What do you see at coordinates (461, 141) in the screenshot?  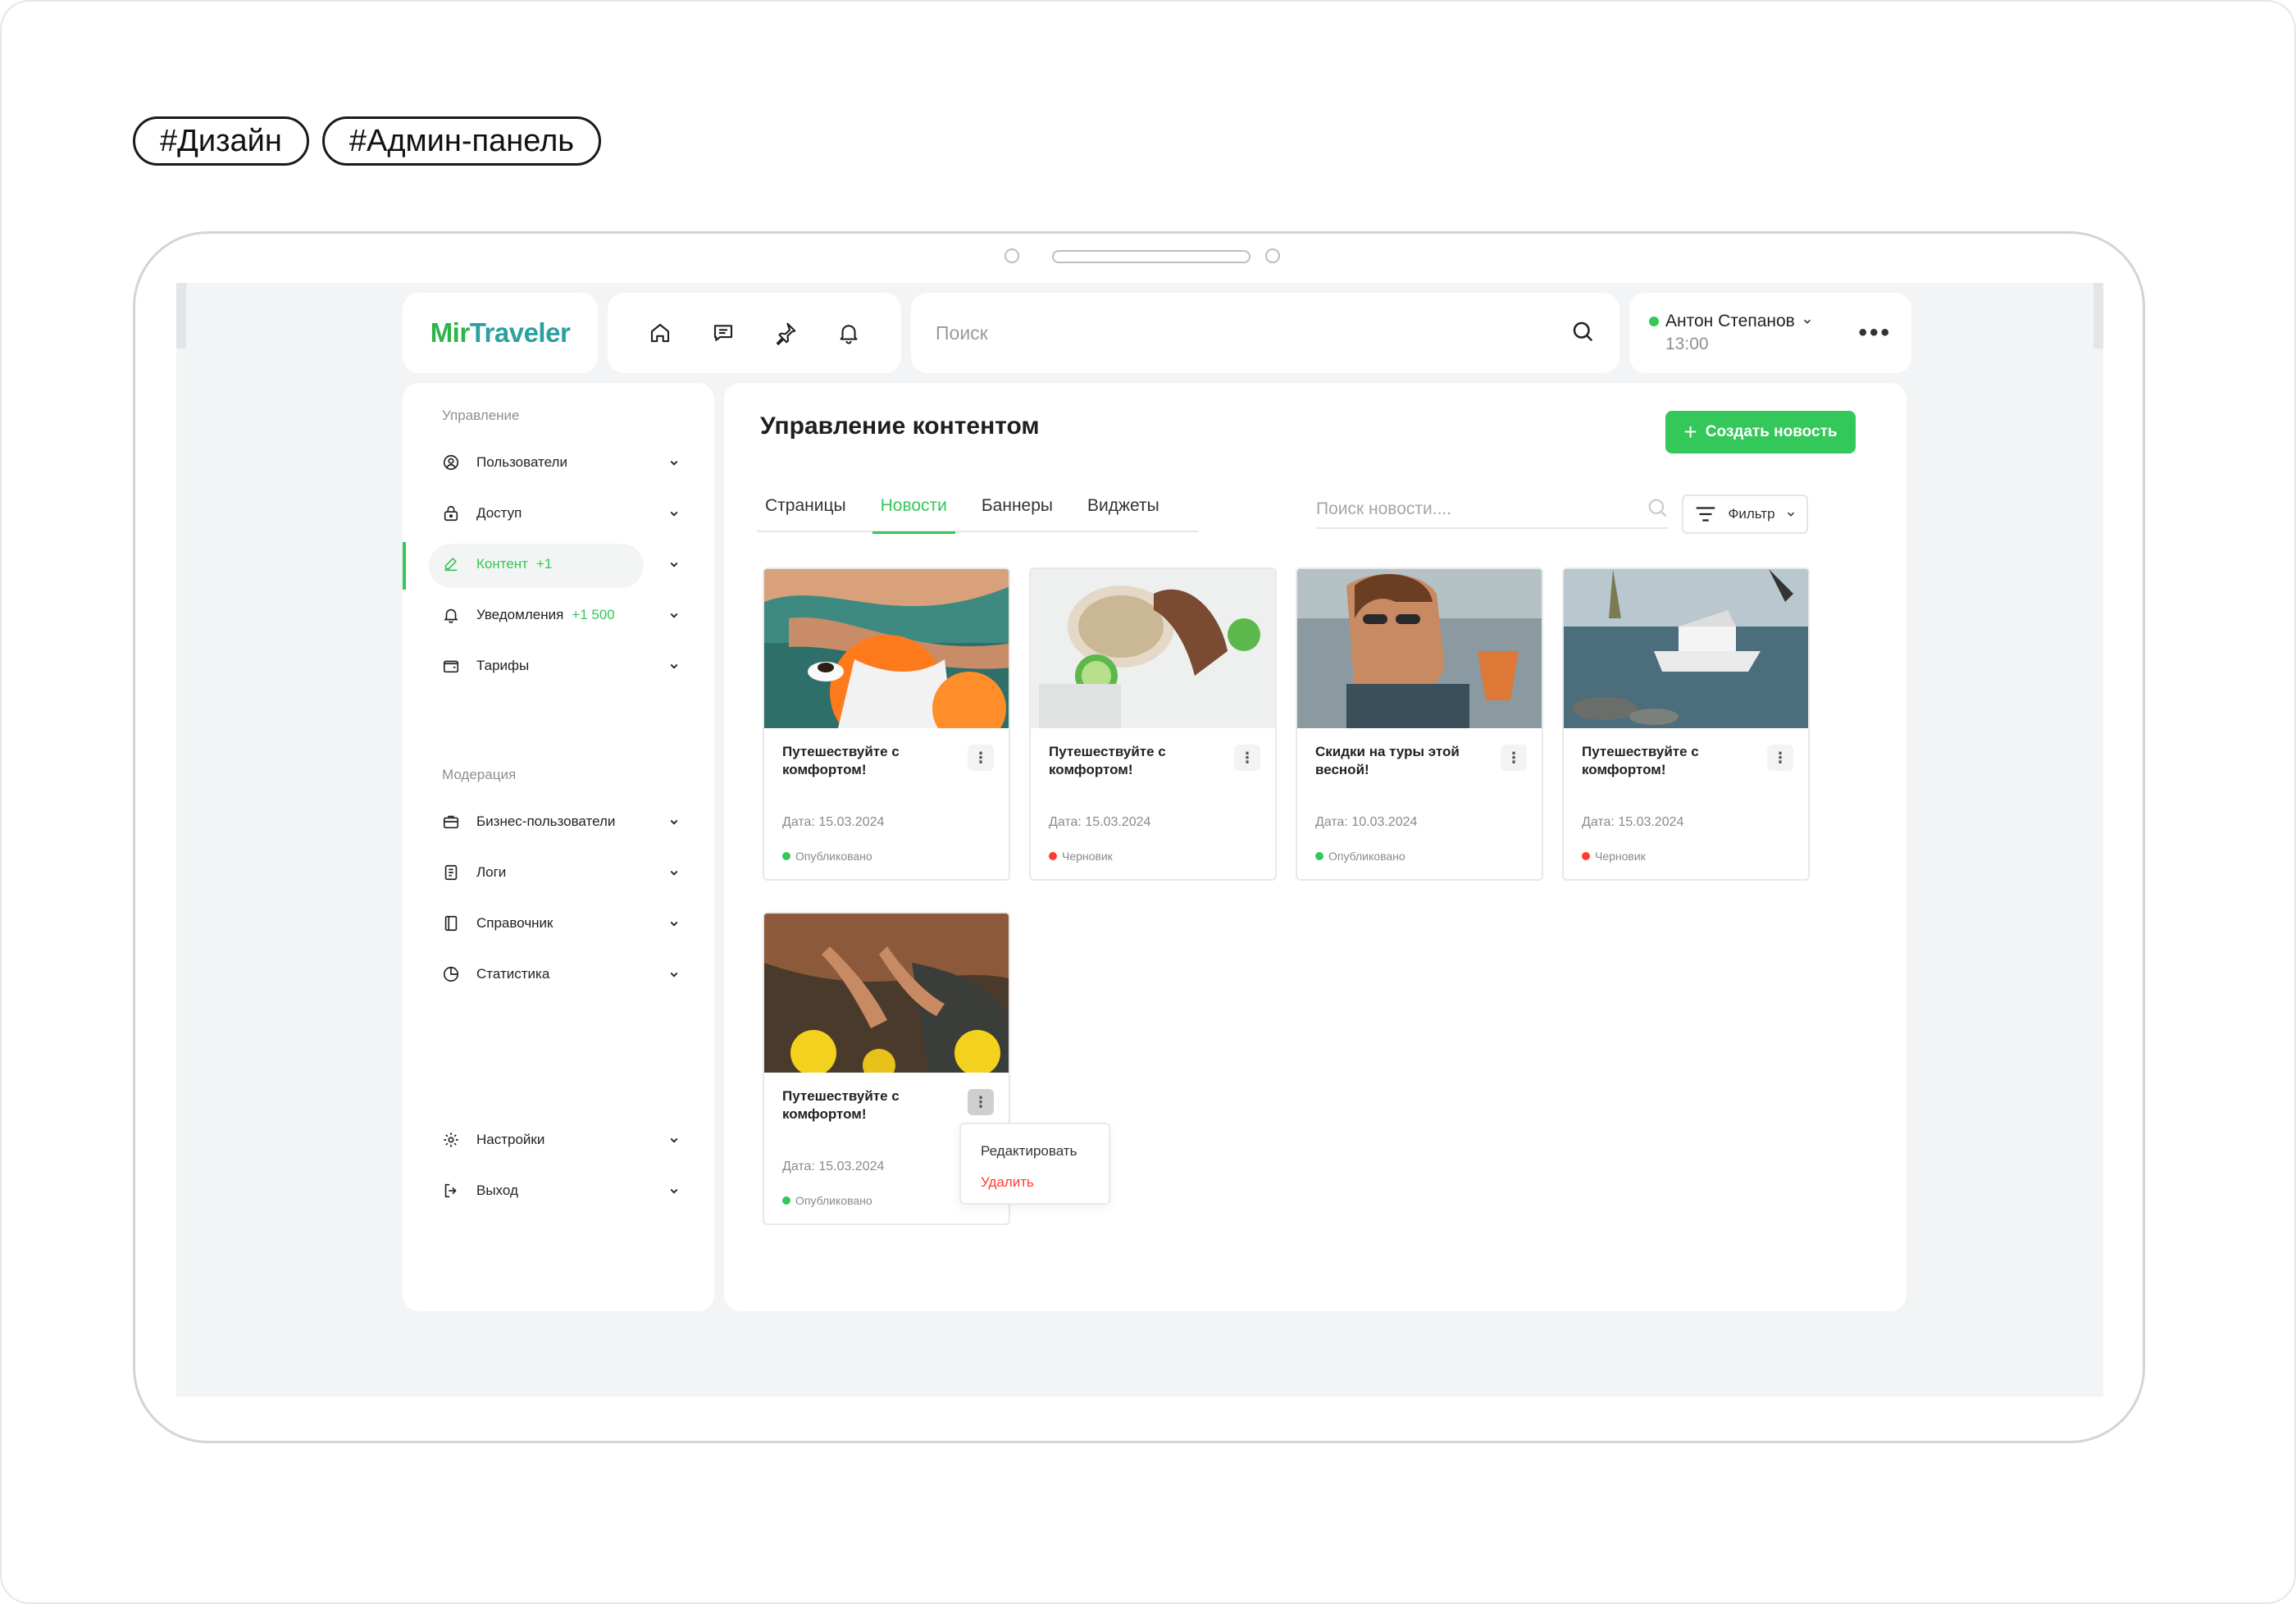 I see `tag-admin-panel: #Админ-панель` at bounding box center [461, 141].